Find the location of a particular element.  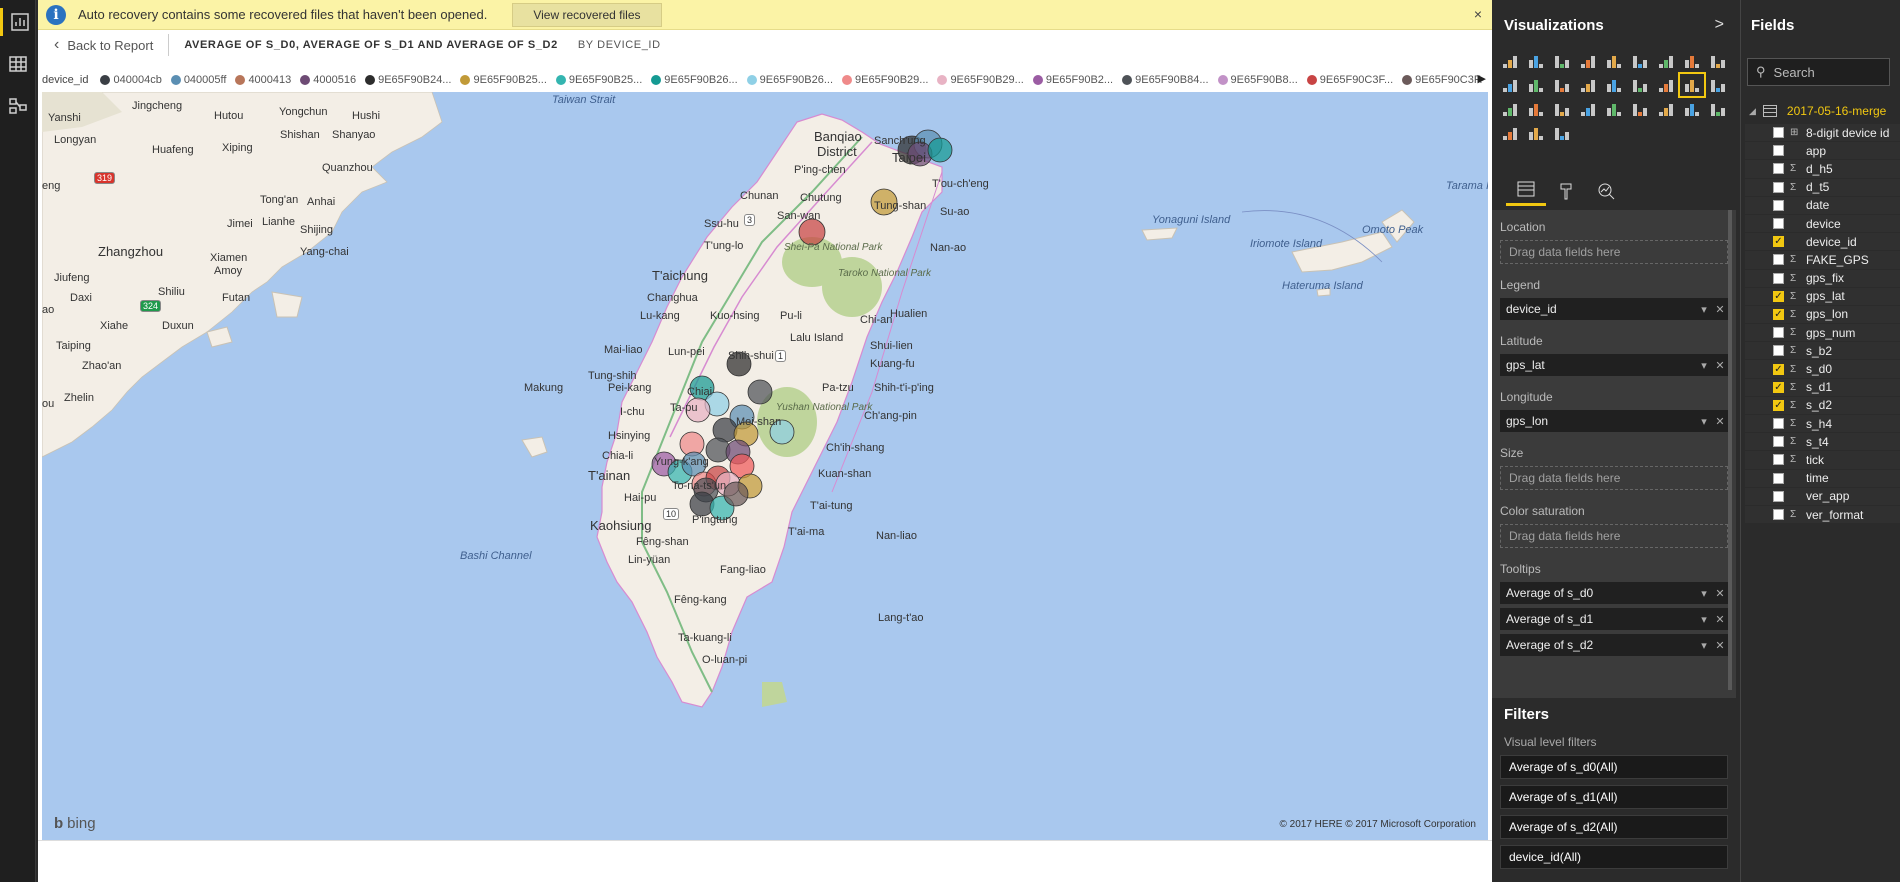

100pct-bar-chart-icon is located at coordinates (1614, 61).